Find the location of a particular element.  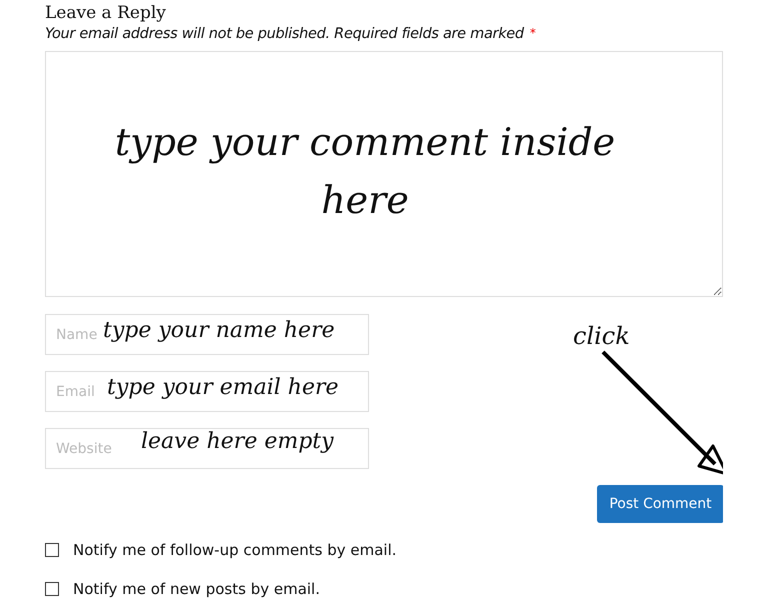

required-mark: * is located at coordinates (533, 33).